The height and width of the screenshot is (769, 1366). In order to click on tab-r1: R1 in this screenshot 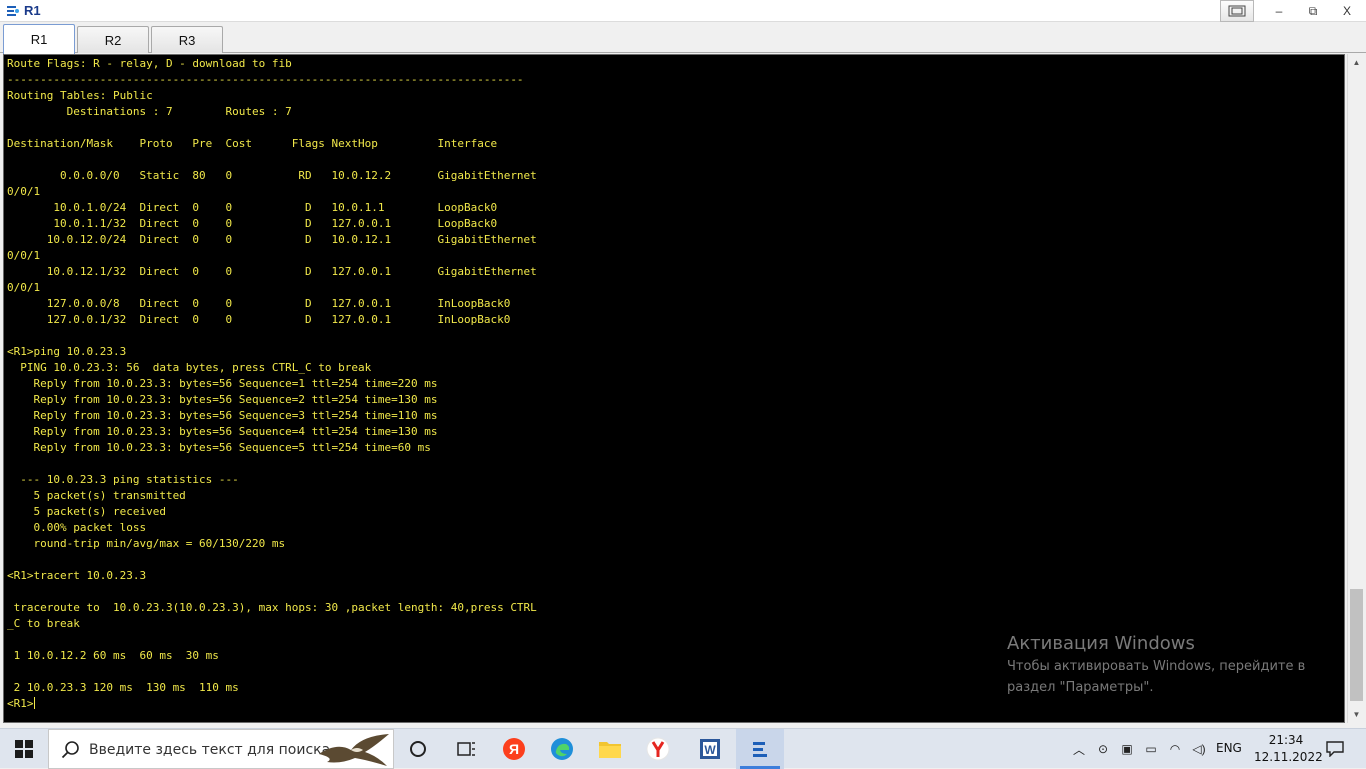, I will do `click(39, 39)`.